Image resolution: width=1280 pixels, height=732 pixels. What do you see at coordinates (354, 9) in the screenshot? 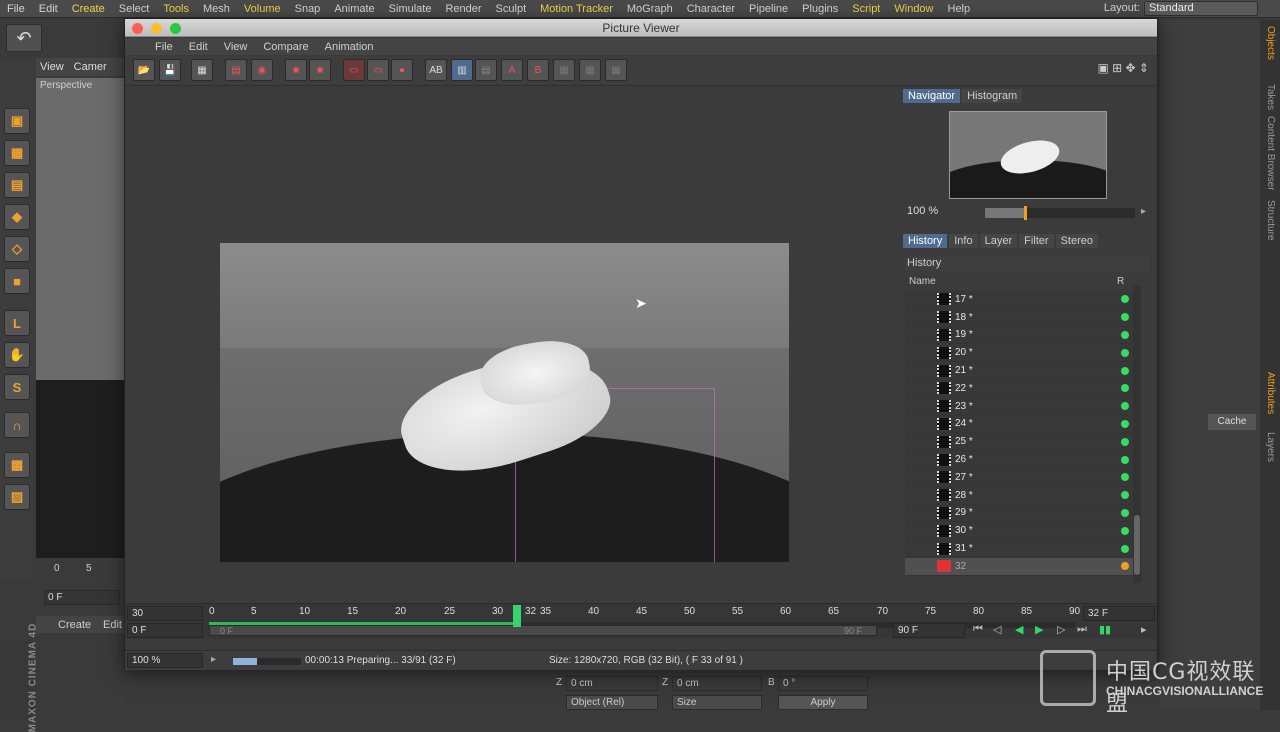
I see `menu-animate: Animate` at bounding box center [354, 9].